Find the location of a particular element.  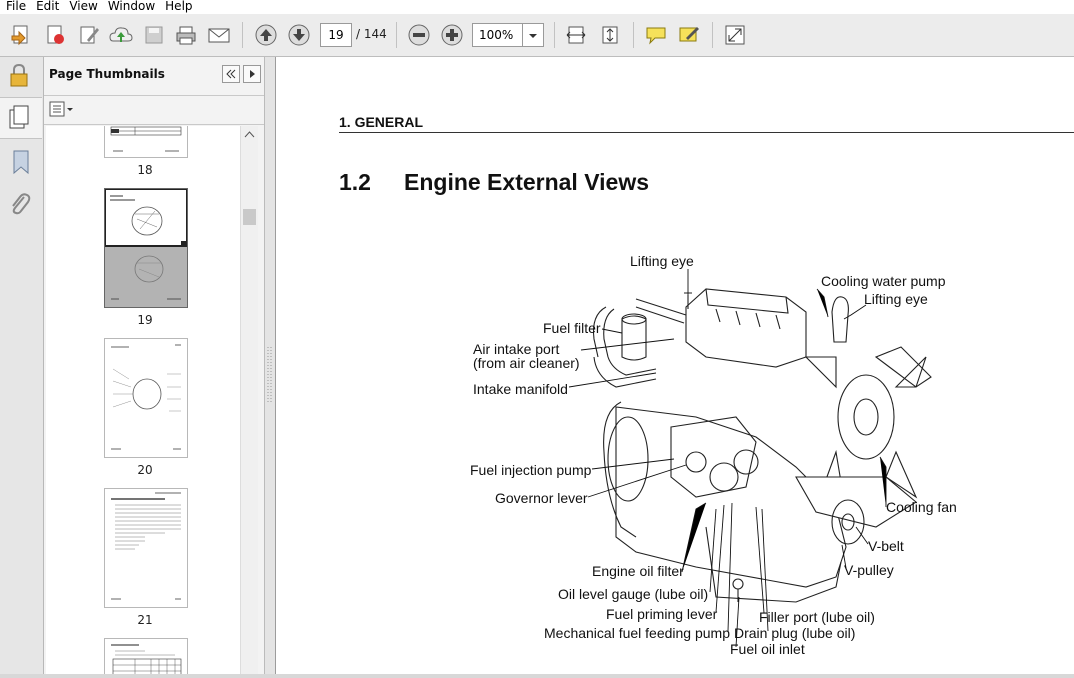

page-total: / 144 is located at coordinates (371, 34).